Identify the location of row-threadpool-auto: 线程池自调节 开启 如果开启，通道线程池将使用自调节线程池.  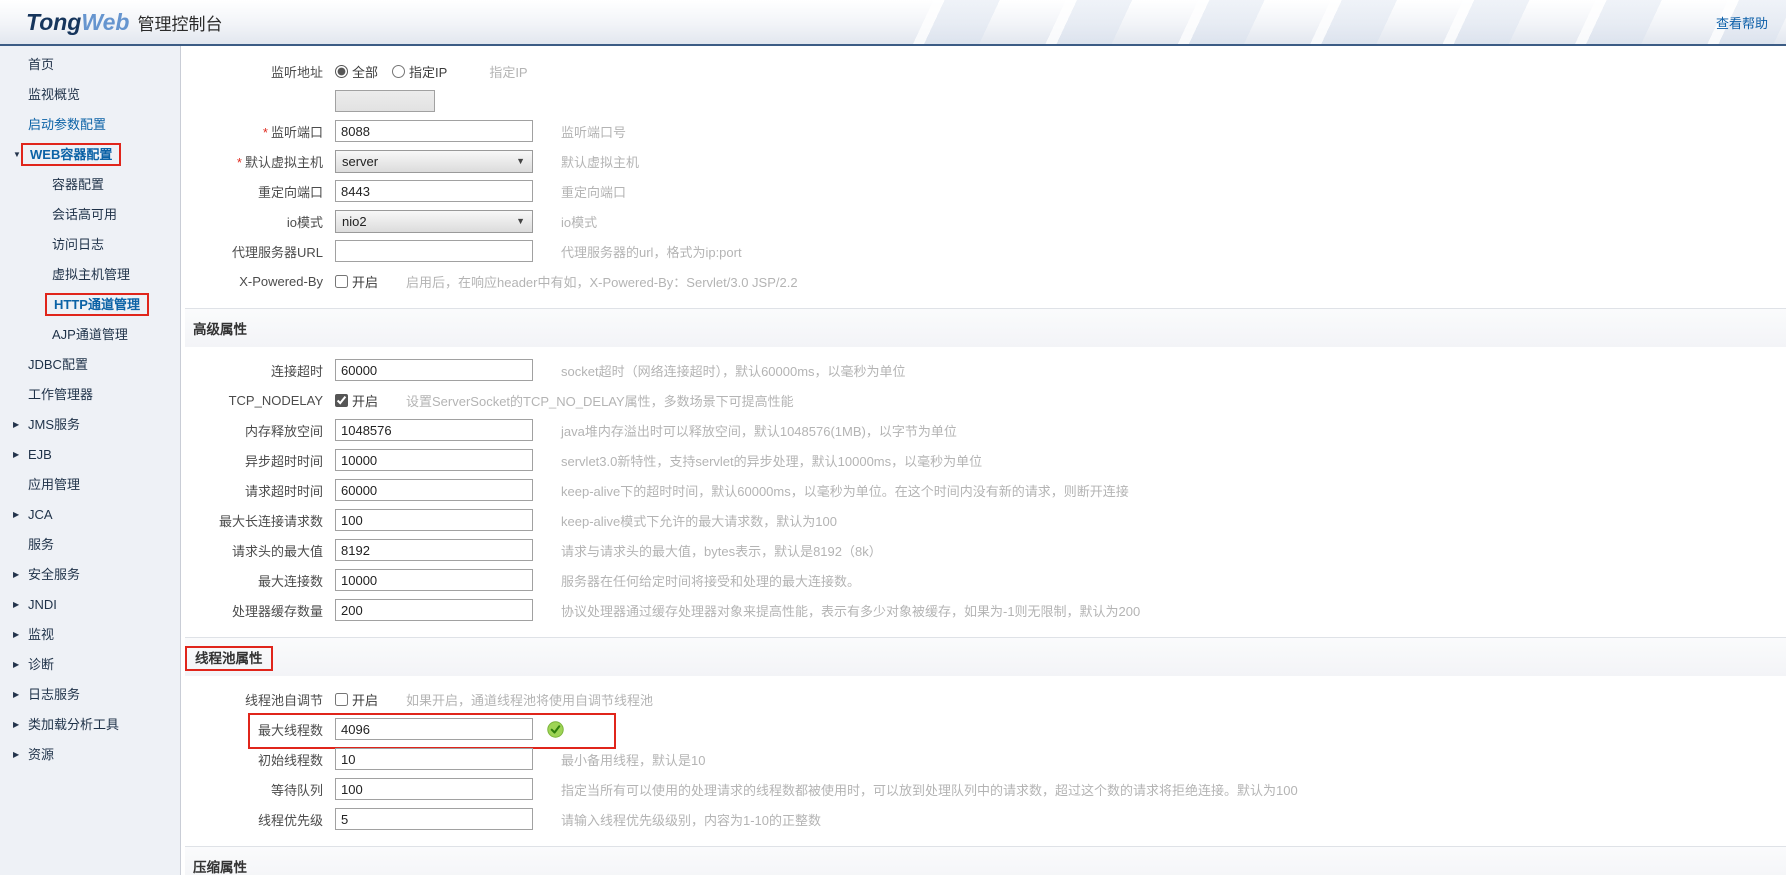
(985, 699).